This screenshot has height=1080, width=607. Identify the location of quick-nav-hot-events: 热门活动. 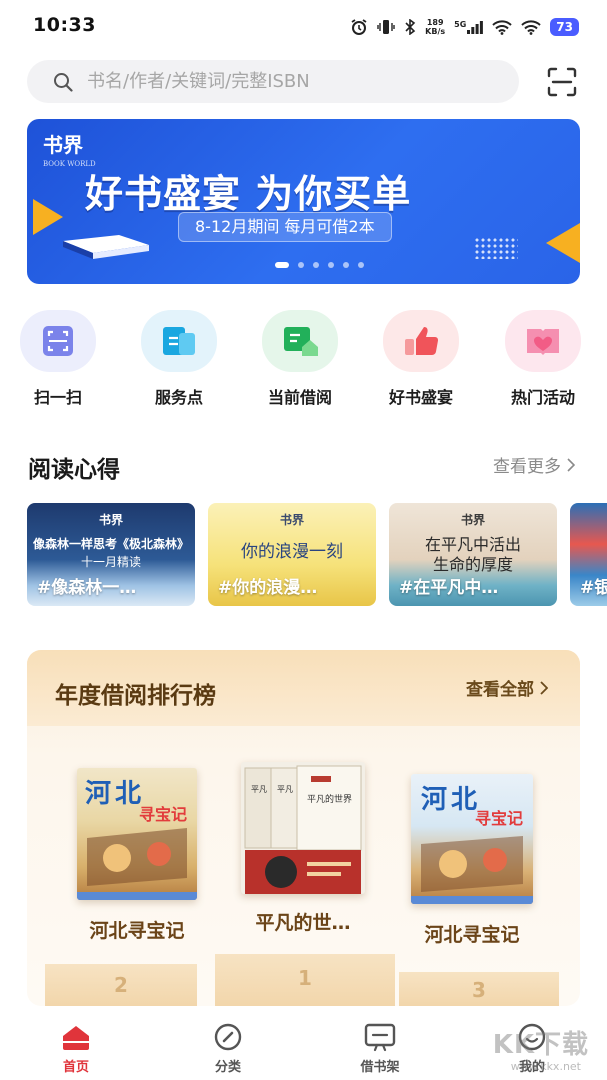
(543, 359).